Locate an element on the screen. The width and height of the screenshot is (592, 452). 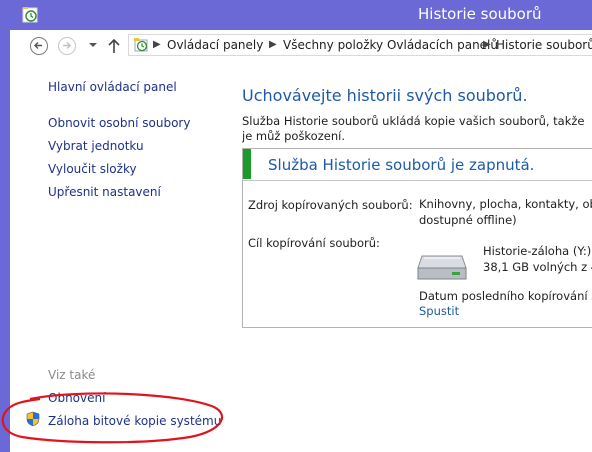
recent-locations-icon is located at coordinates (93, 45).